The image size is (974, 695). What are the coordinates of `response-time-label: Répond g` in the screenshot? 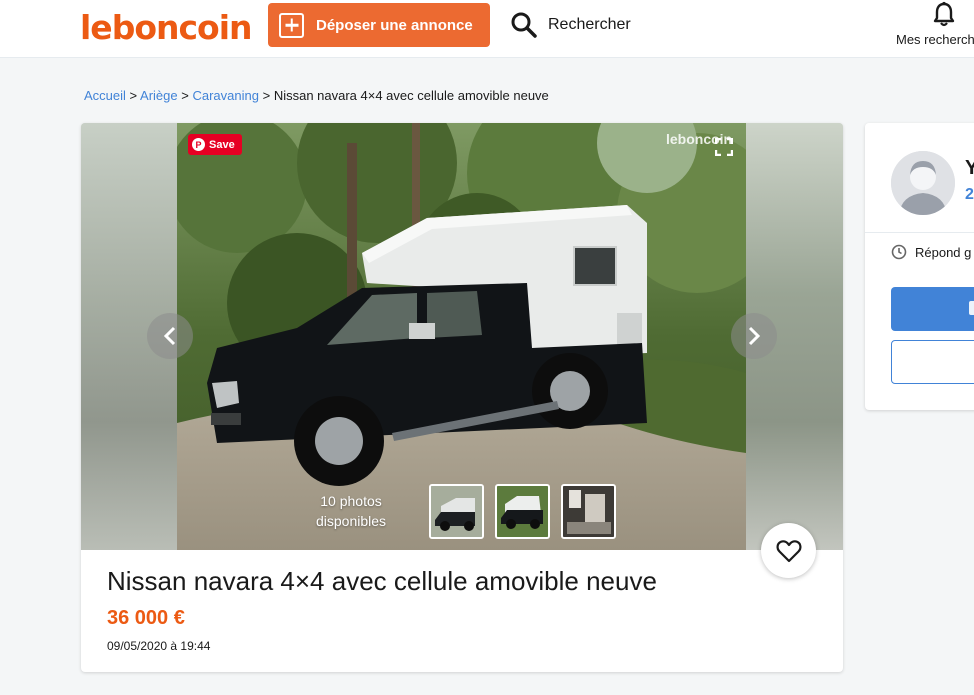 It's located at (943, 252).